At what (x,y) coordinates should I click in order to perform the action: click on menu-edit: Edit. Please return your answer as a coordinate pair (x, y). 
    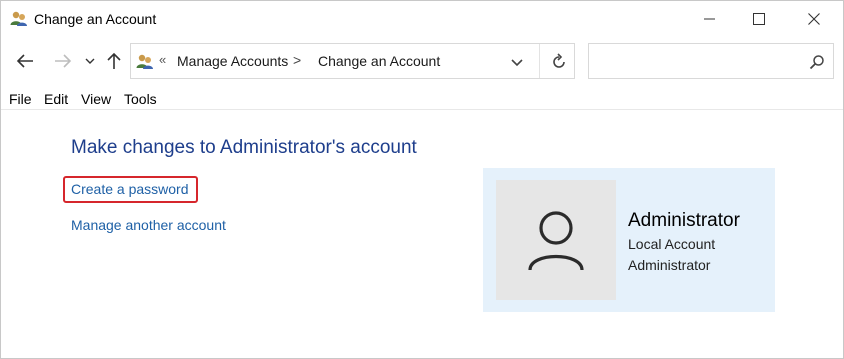
    Looking at the image, I should click on (56, 99).